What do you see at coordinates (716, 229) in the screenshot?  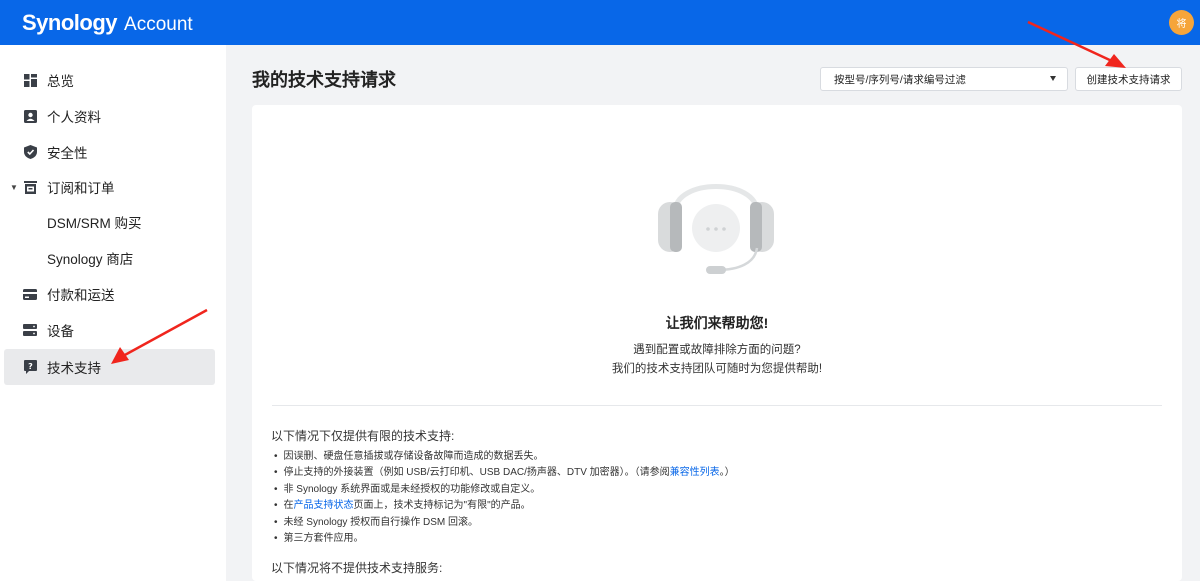 I see `headset-illustration` at bounding box center [716, 229].